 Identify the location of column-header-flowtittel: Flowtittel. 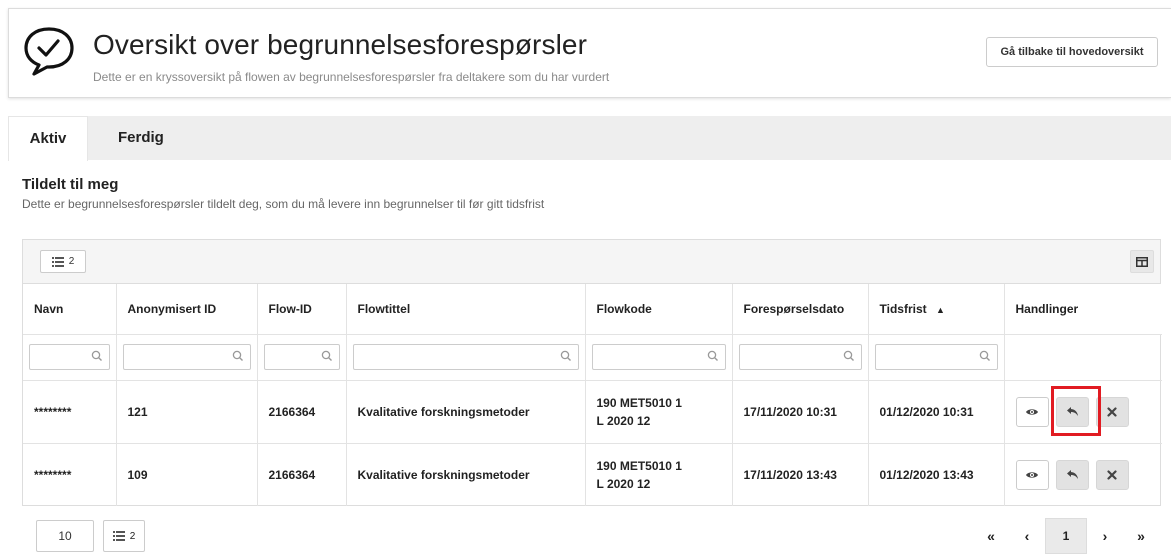
(466, 309).